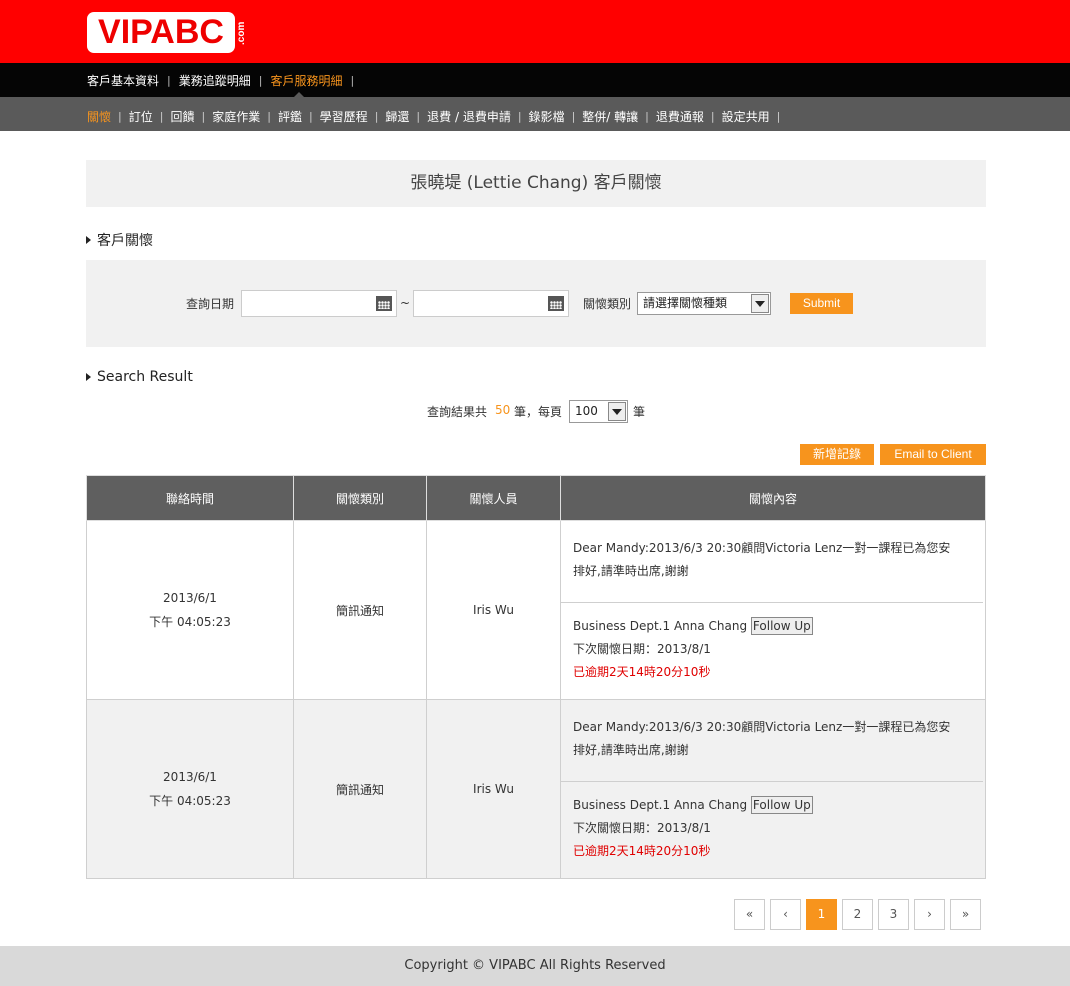 This screenshot has width=1070, height=986. What do you see at coordinates (535, 31) in the screenshot?
I see `top-banner: VIPABC .com` at bounding box center [535, 31].